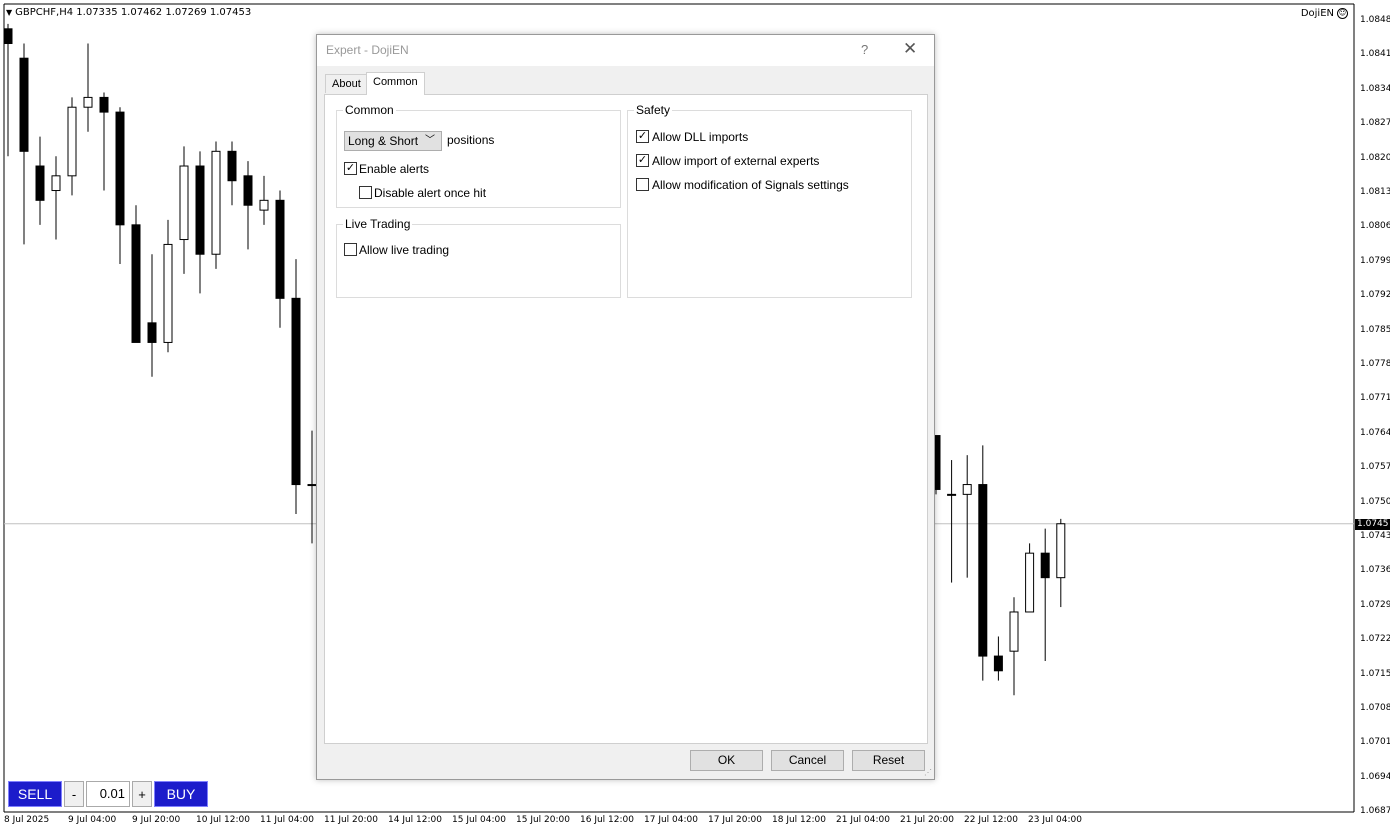 Image resolution: width=1390 pixels, height=831 pixels. Describe the element at coordinates (35, 794) in the screenshot. I see `sell-button: SELL` at that location.